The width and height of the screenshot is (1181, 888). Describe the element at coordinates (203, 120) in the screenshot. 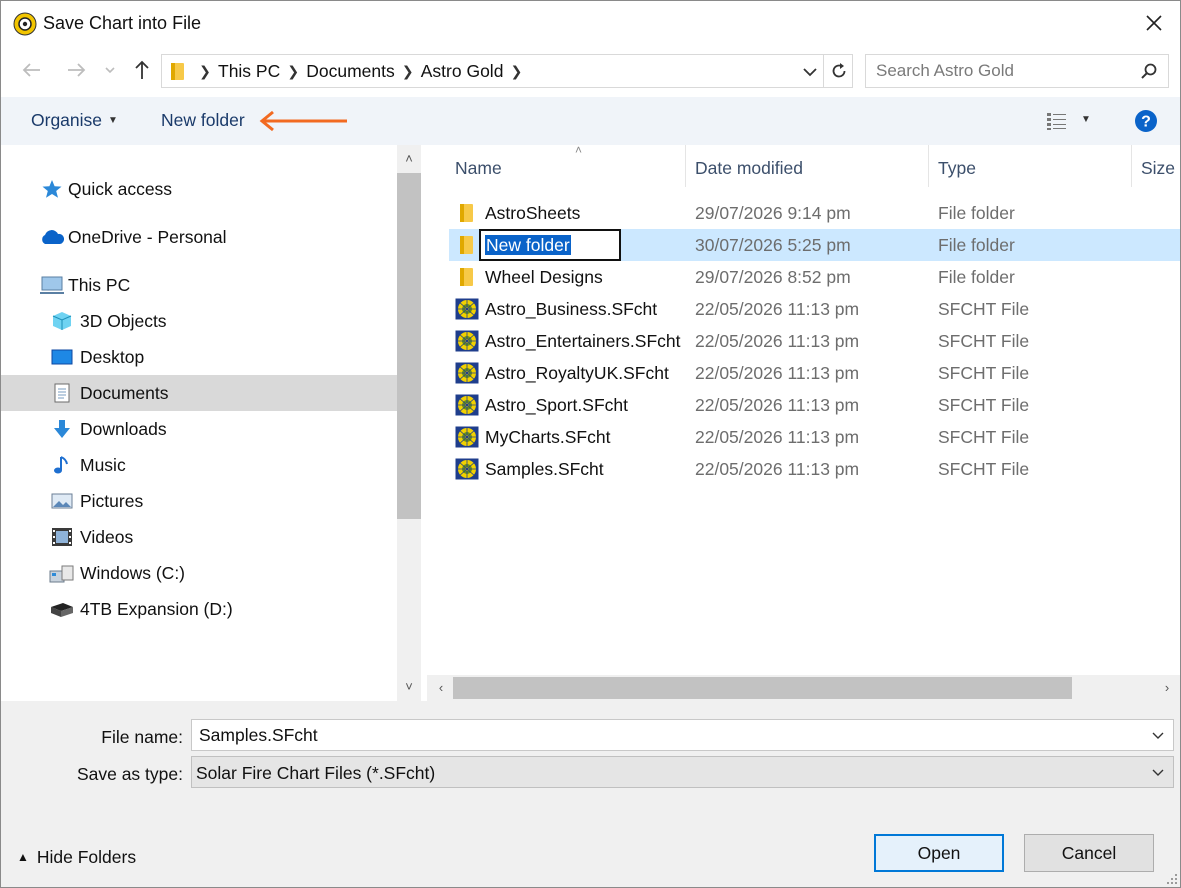

I see `new-folder-button: New folder` at that location.